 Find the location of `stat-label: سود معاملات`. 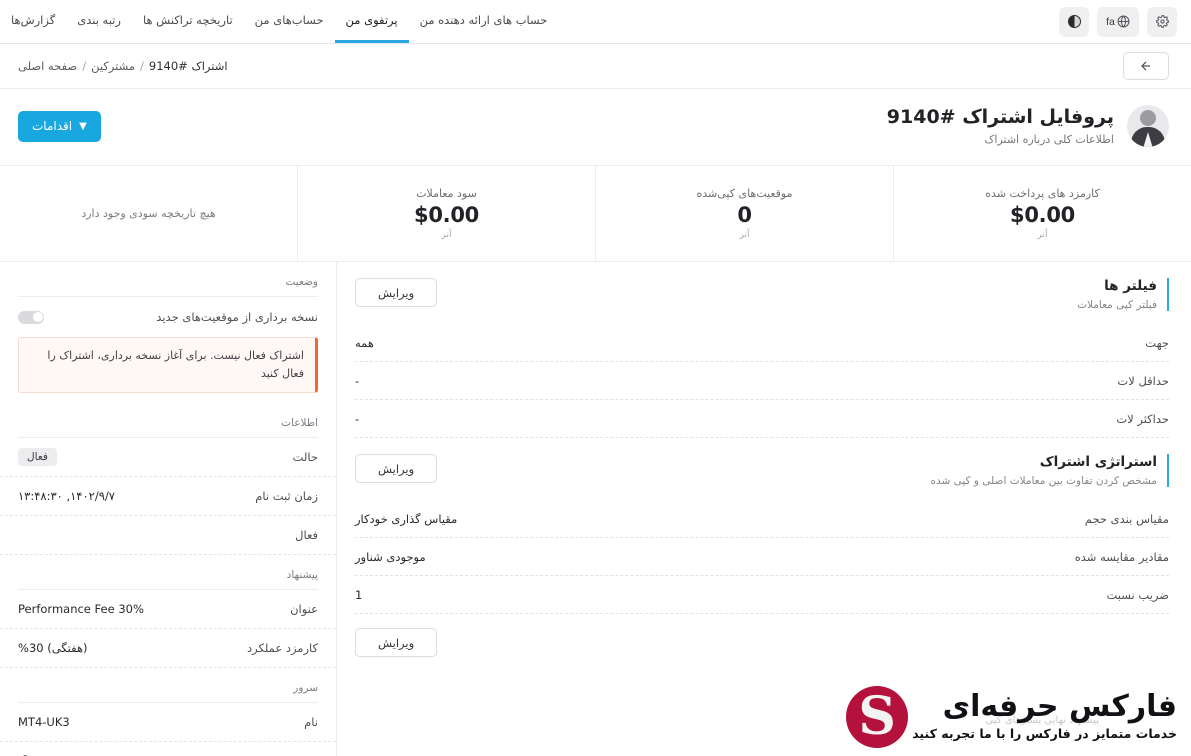

stat-label: سود معاملات is located at coordinates (446, 193).